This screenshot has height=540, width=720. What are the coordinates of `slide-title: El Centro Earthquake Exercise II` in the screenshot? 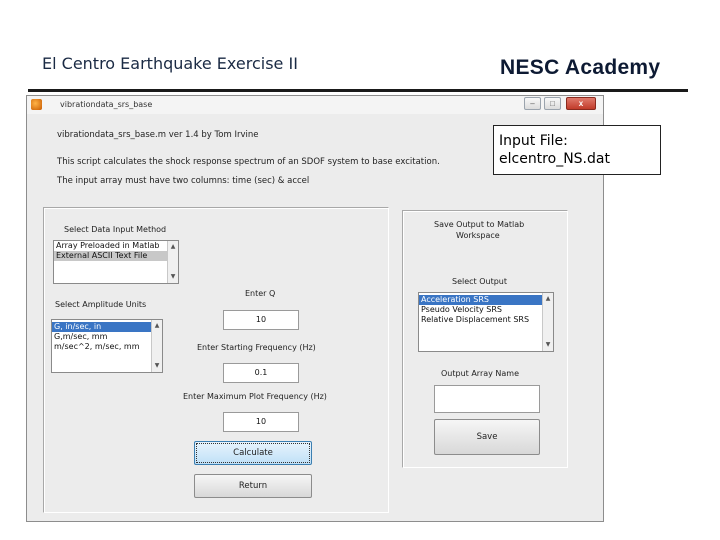 It's located at (170, 63).